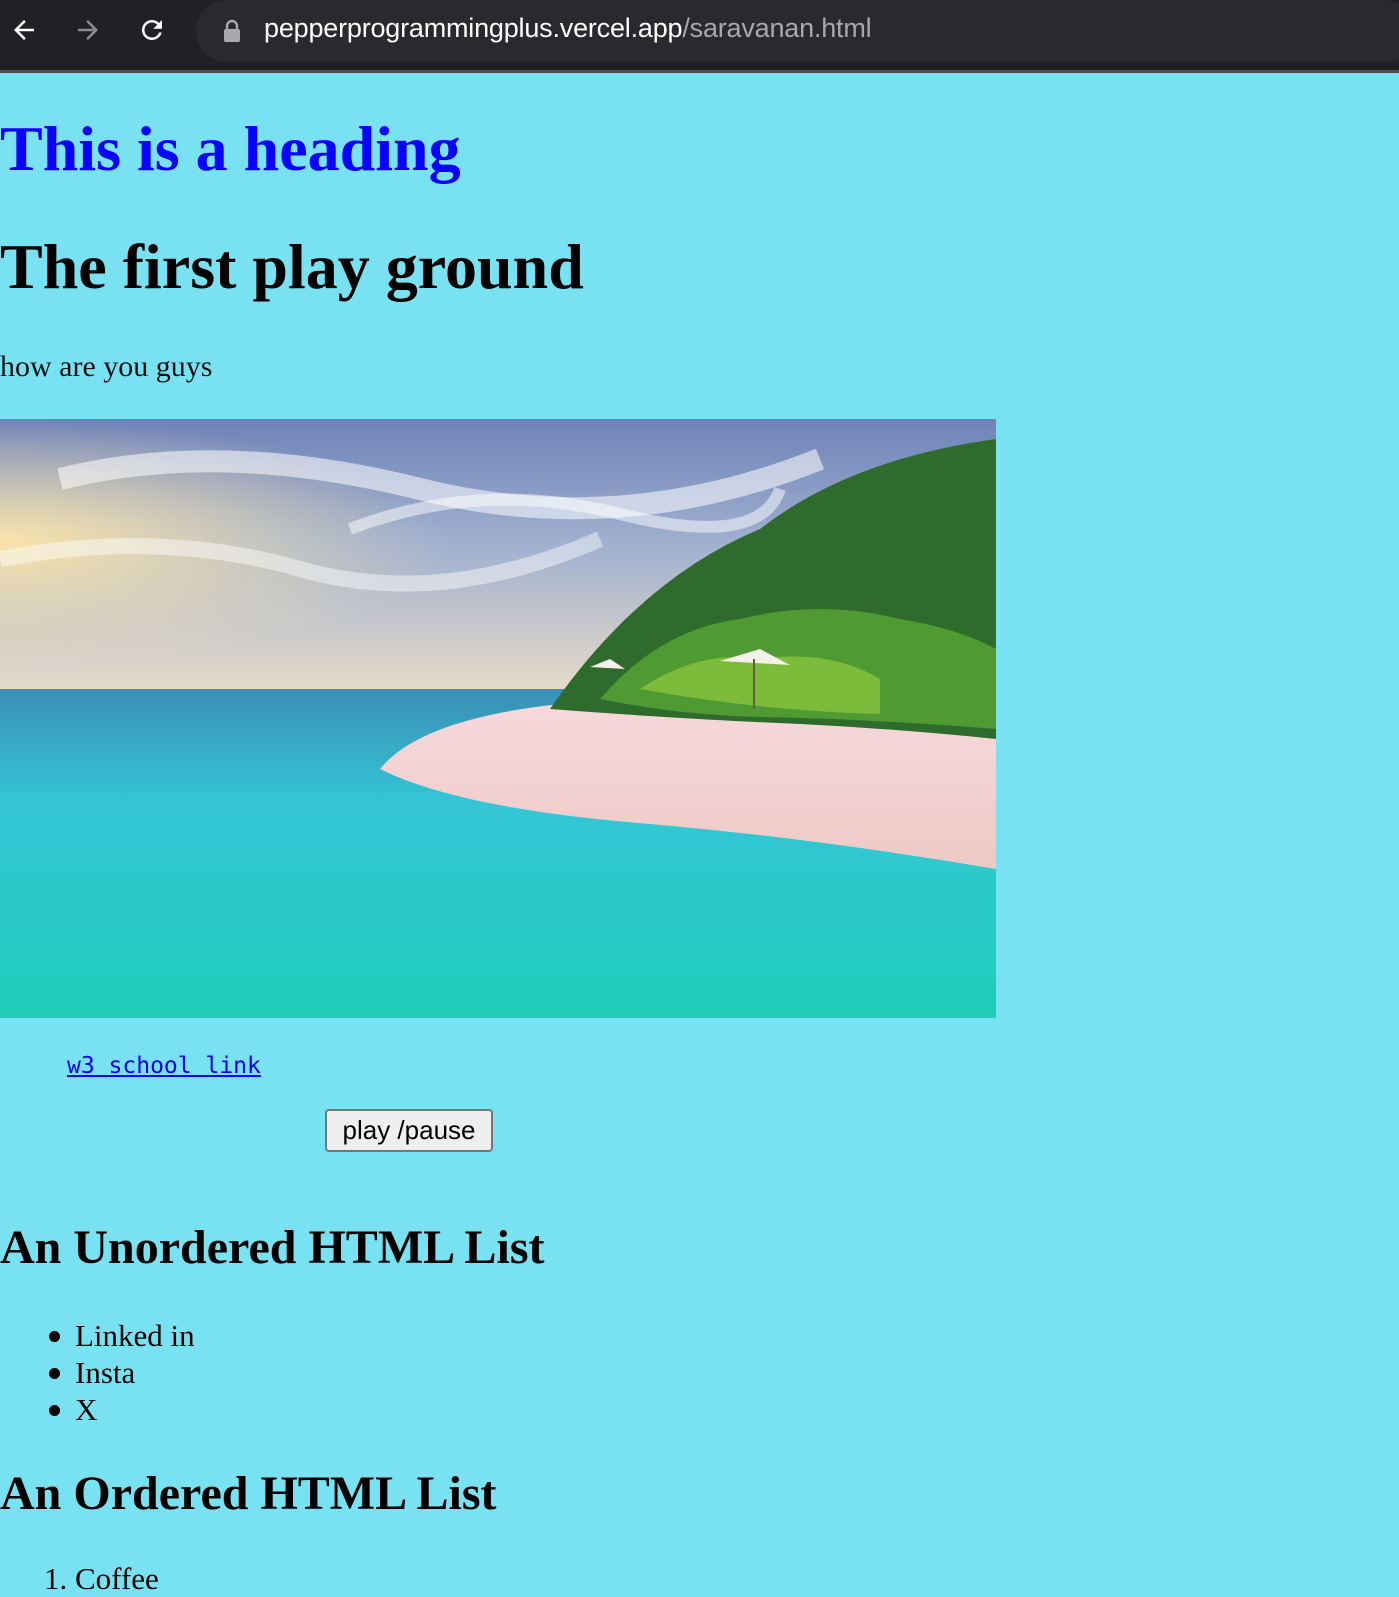  What do you see at coordinates (292, 266) in the screenshot?
I see `page-subheading: The first play ground` at bounding box center [292, 266].